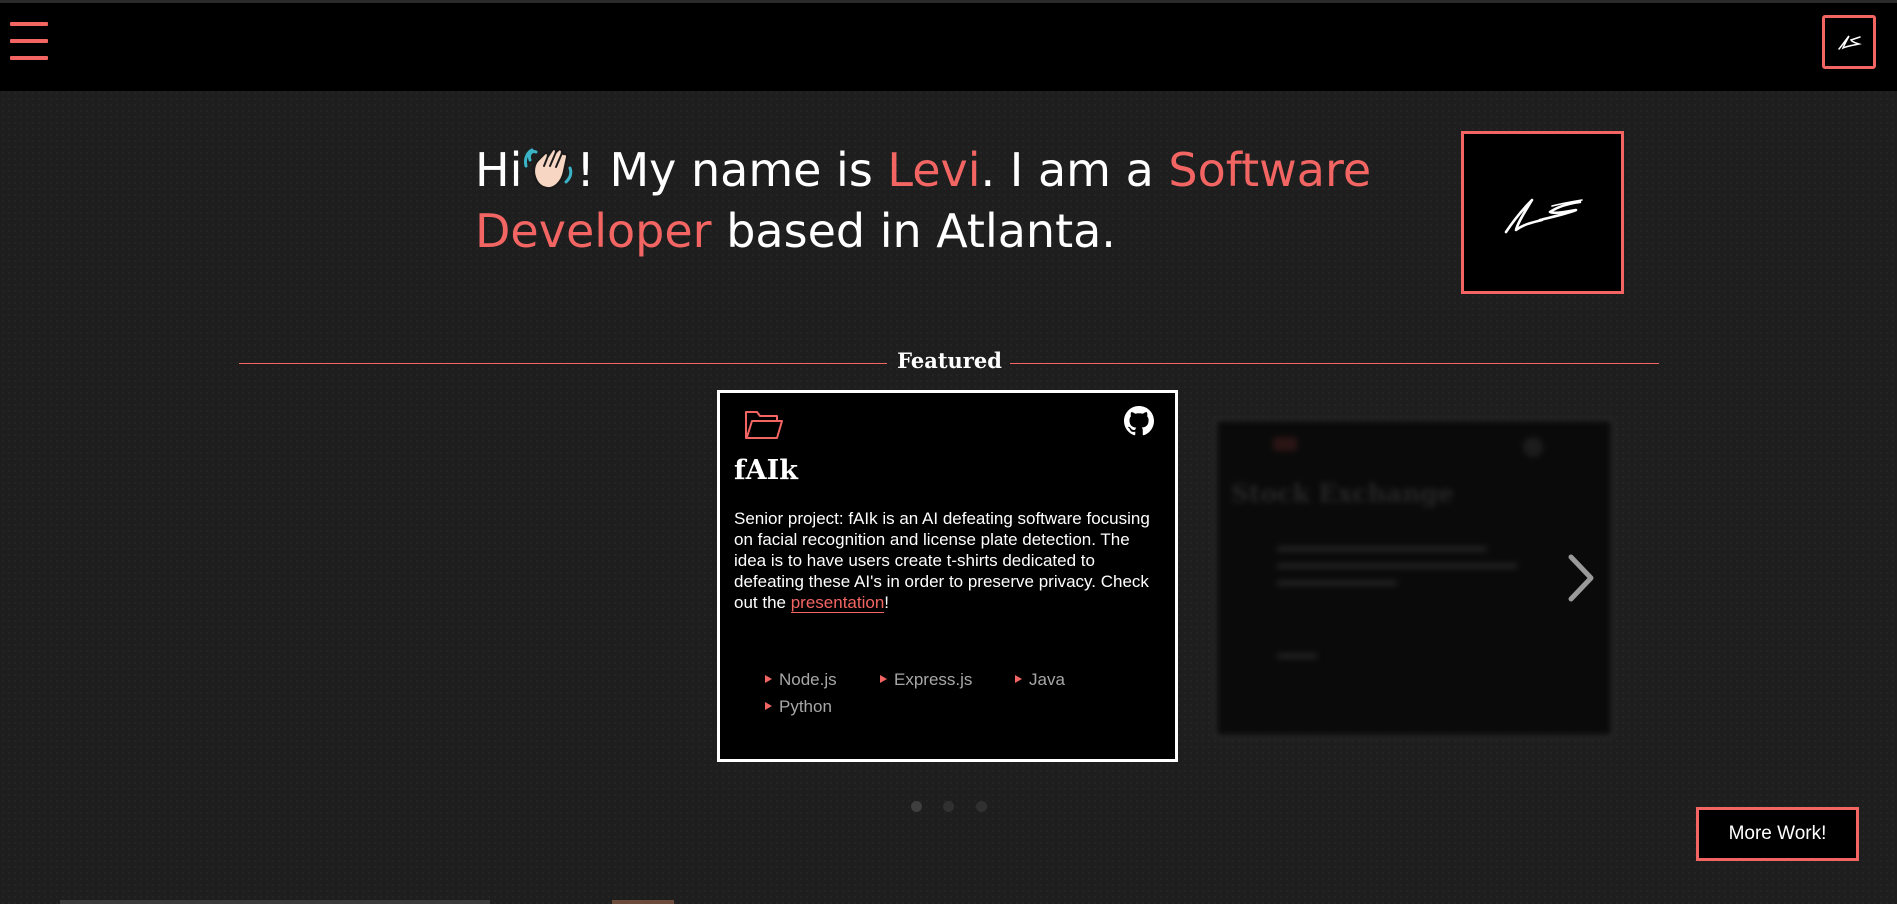 The width and height of the screenshot is (1897, 904). I want to click on featured-heading: Featured, so click(949, 360).